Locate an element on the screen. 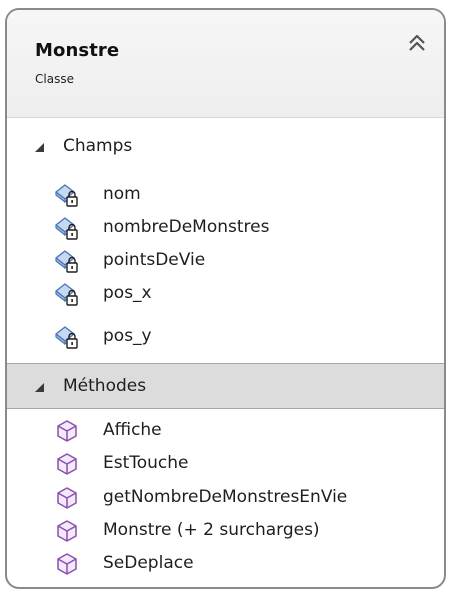  field-item: pos_y is located at coordinates (225, 337).